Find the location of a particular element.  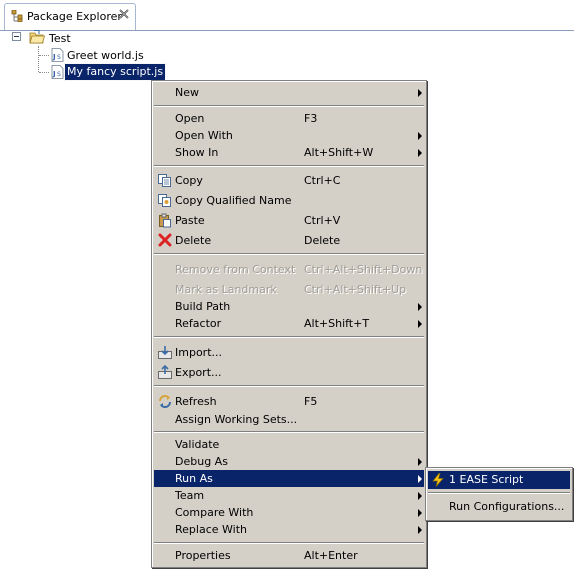

menu-item-refactor: Refactor Alt+Shift+T is located at coordinates (289, 323).